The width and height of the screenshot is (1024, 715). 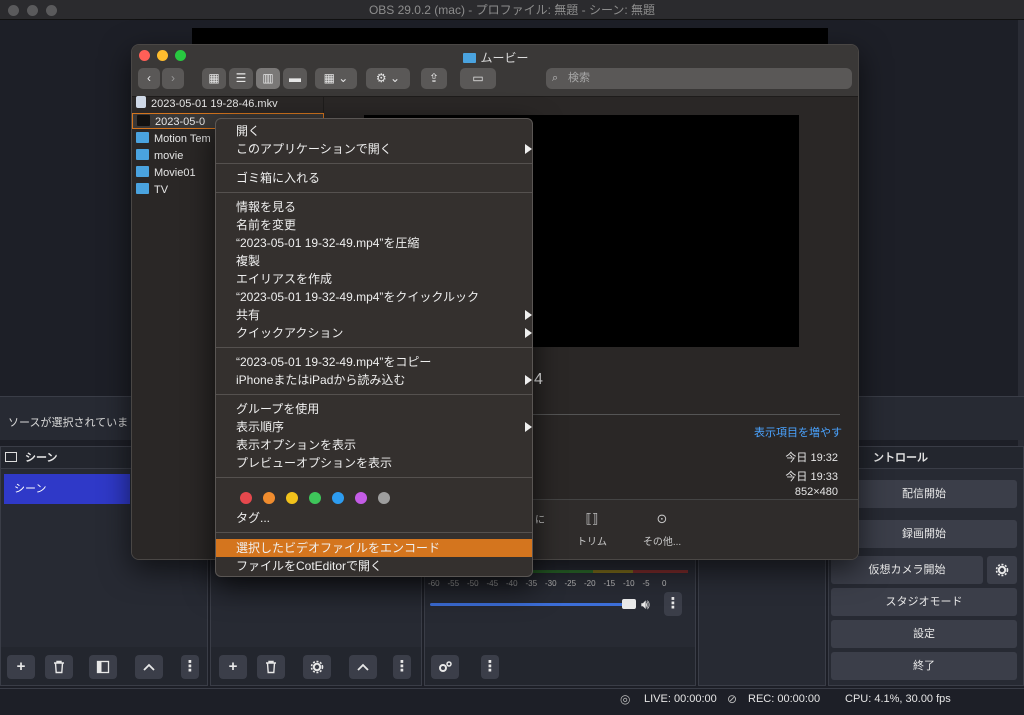 What do you see at coordinates (434, 583) in the screenshot?
I see `meter-tick-label: -60` at bounding box center [434, 583].